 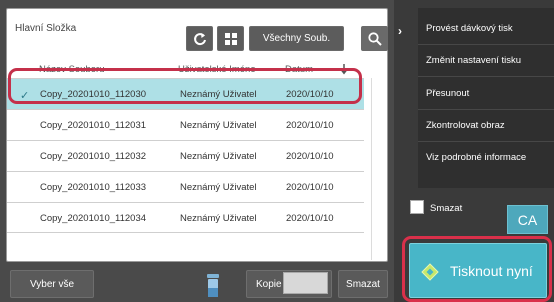 I want to click on menu-item-change-settings: Změnit nastavení tisku, so click(x=473, y=60).